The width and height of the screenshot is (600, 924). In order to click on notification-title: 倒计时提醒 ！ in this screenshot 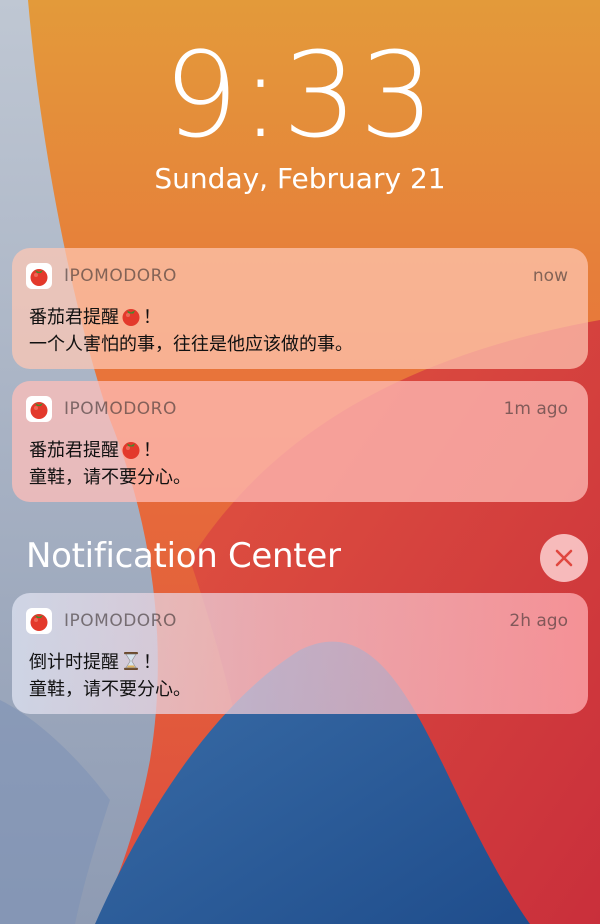, I will do `click(95, 661)`.